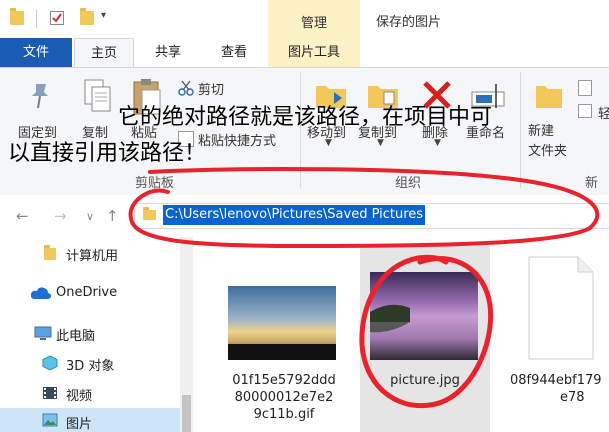 The image size is (609, 432). Describe the element at coordinates (364, 208) in the screenshot. I see `address-circle-annotation` at that location.